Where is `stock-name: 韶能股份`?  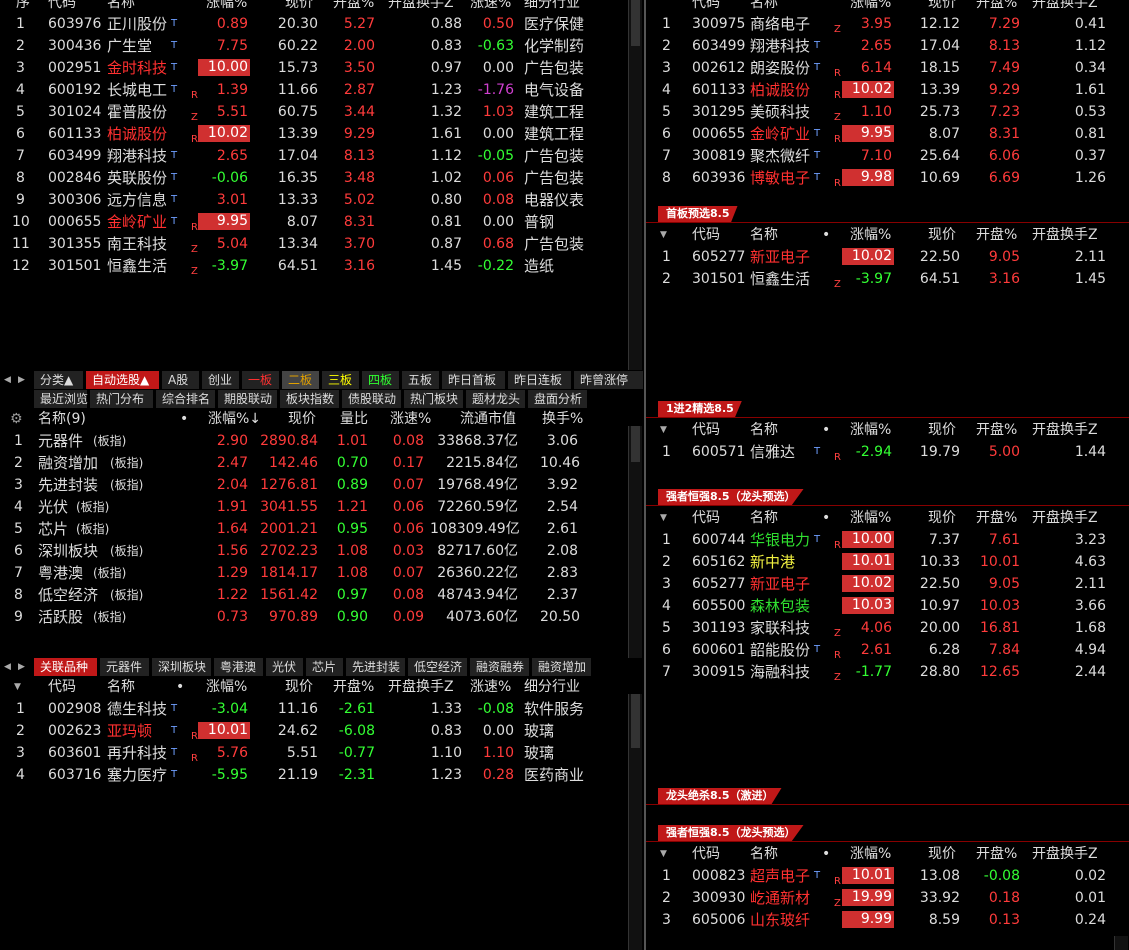
stock-name: 韶能股份 is located at coordinates (780, 650).